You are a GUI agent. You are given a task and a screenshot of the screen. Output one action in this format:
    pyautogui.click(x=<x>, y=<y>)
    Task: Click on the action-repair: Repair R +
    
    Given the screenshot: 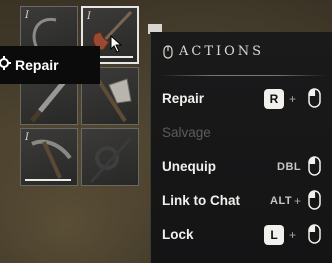 What is the action you would take?
    pyautogui.click(x=241, y=99)
    